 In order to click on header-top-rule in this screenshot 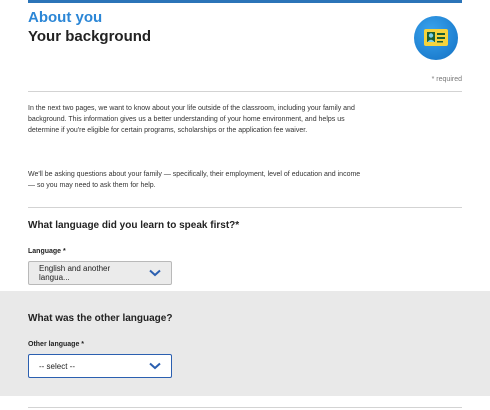, I will do `click(245, 1)`.